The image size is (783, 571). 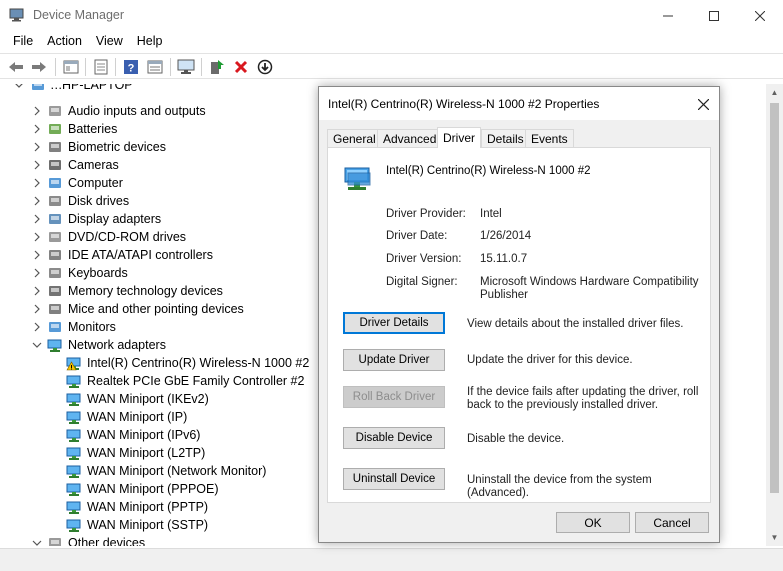 I want to click on disable-icon, so click(x=265, y=67).